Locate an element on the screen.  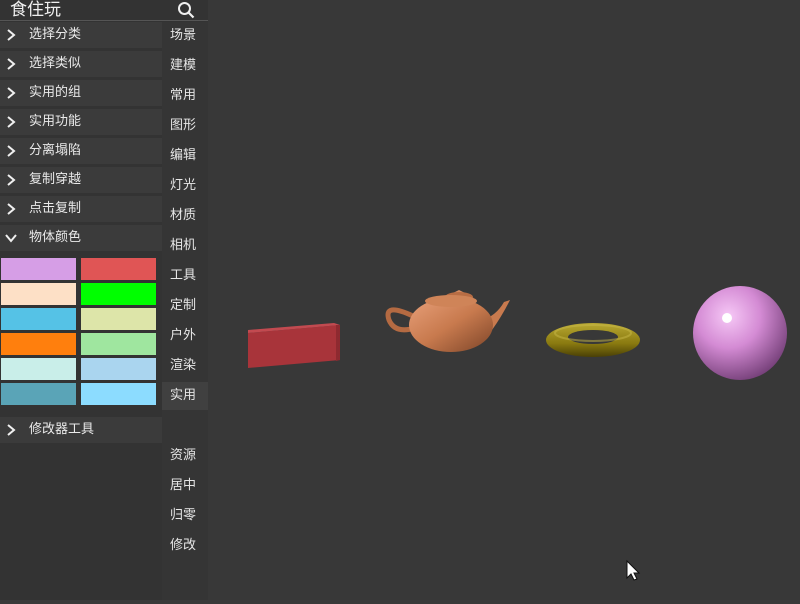
category-detach-collapse: 分离塌陷 is located at coordinates (81, 151).